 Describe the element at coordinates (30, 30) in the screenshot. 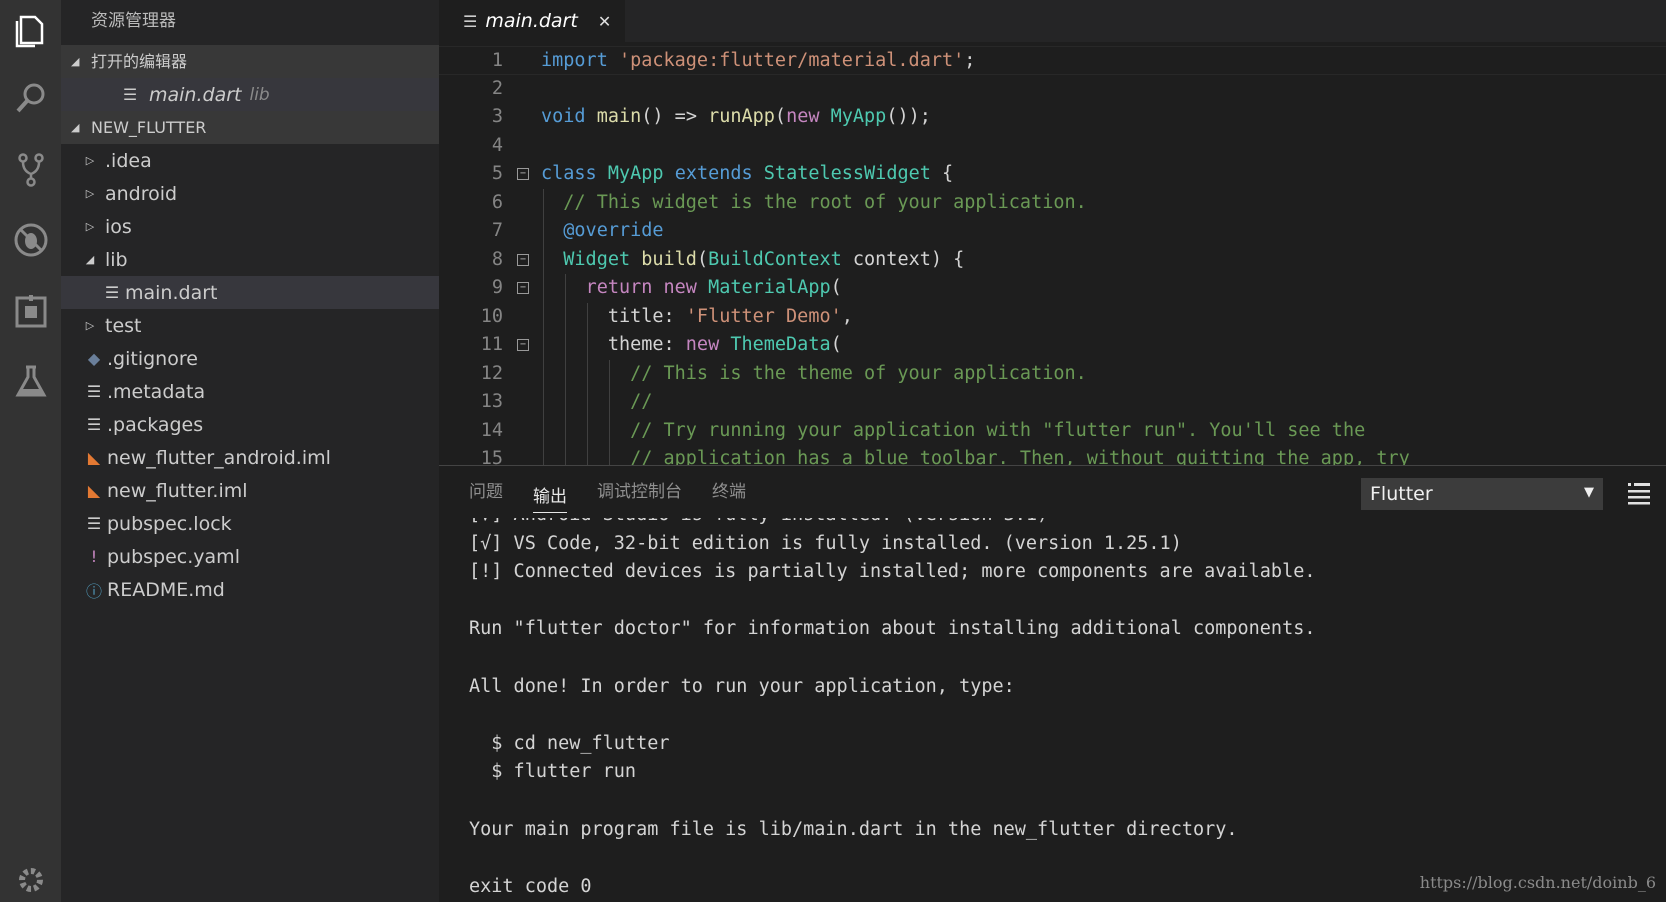

I see `files-icon` at that location.